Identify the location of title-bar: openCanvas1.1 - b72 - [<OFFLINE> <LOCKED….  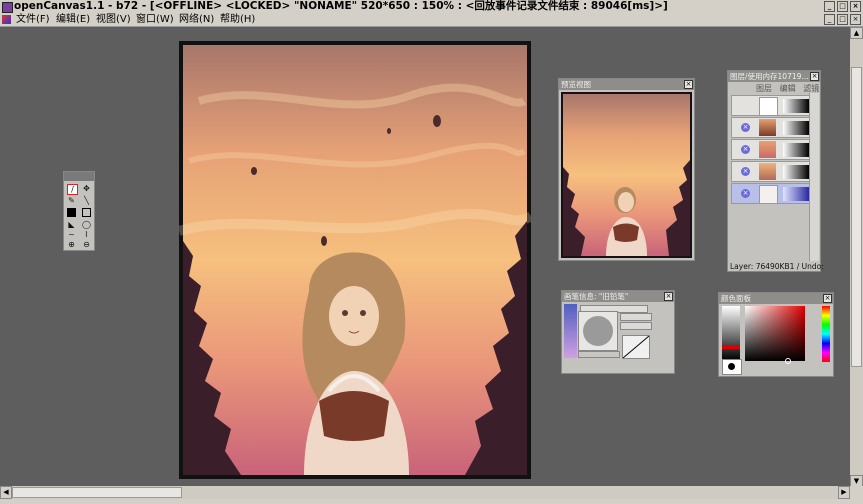
(431, 6).